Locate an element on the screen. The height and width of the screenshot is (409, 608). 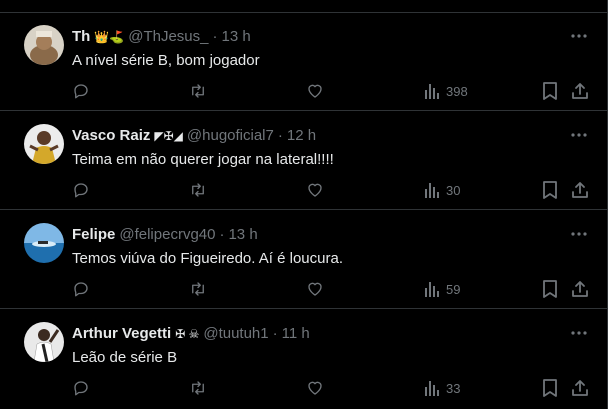
views-count: 398 is located at coordinates (457, 91).